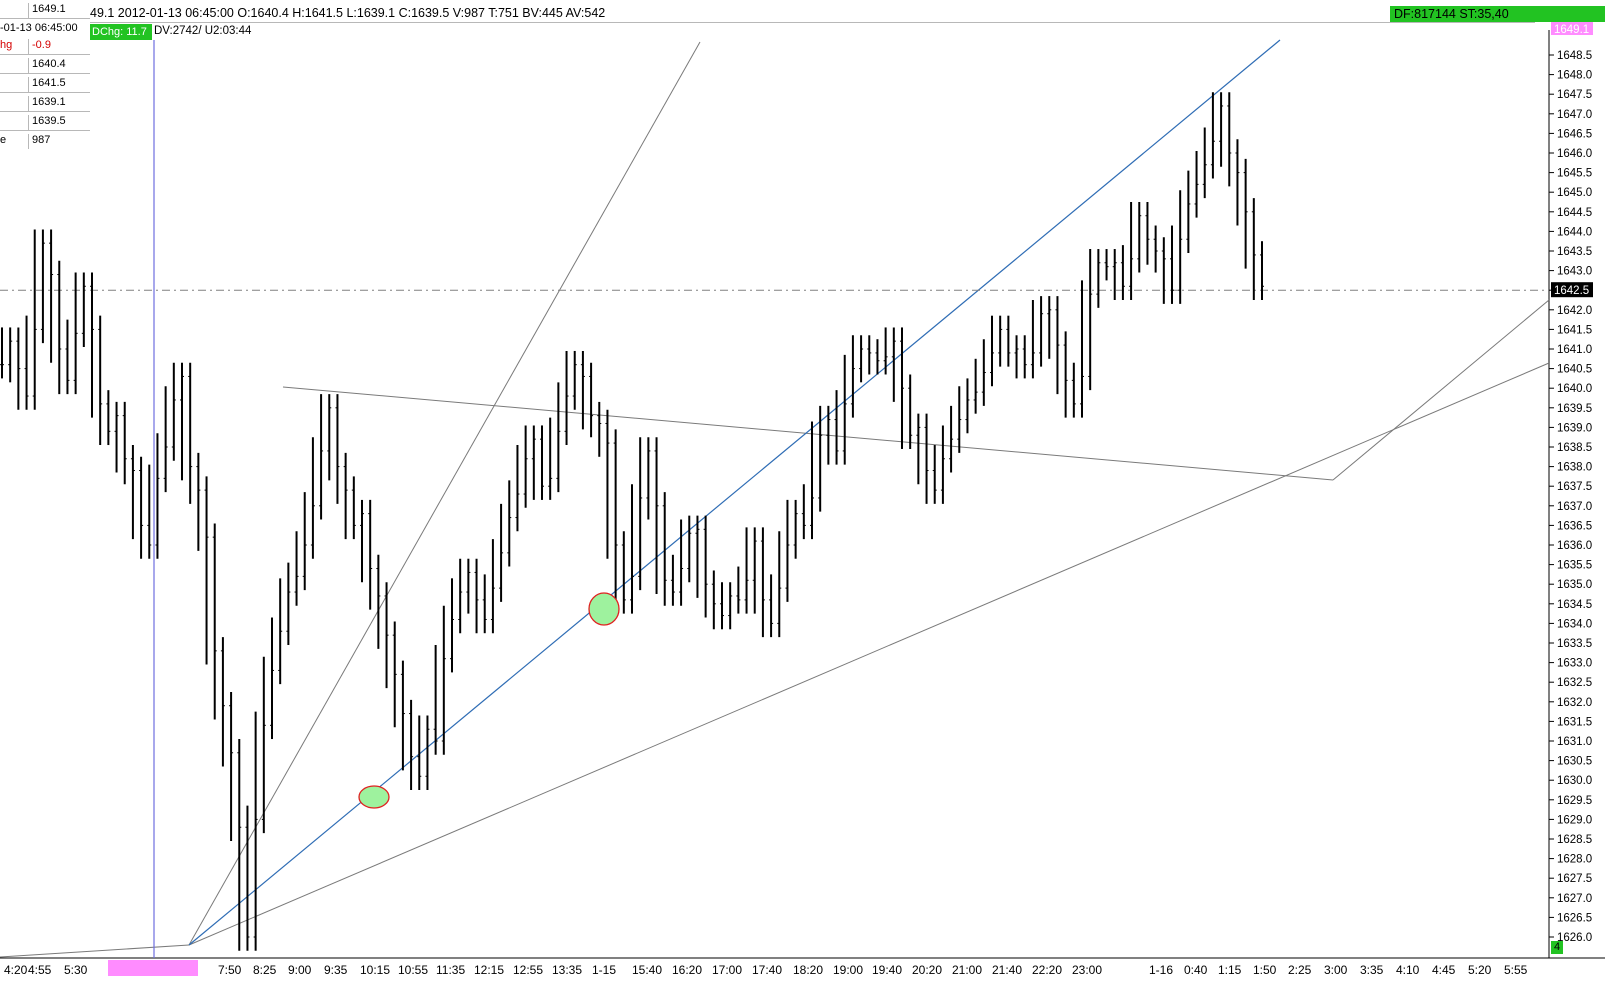  What do you see at coordinates (1574, 742) in the screenshot?
I see `price-tick-label: 1631.0` at bounding box center [1574, 742].